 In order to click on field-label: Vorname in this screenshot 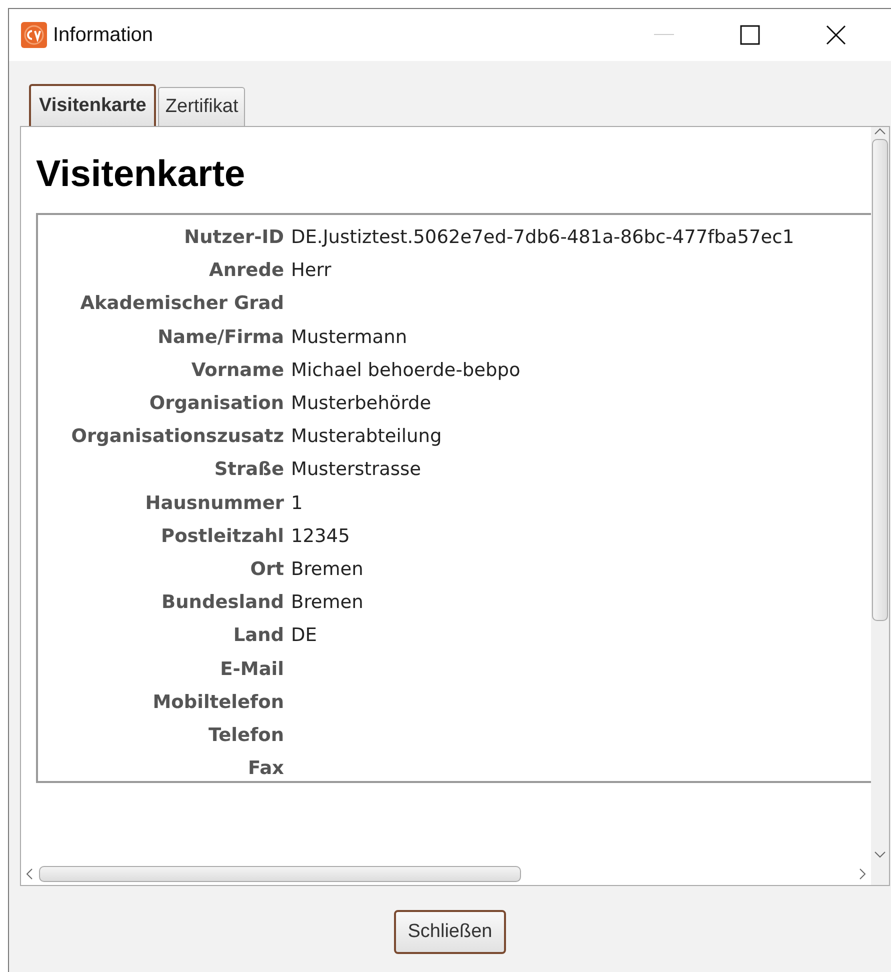, I will do `click(237, 370)`.